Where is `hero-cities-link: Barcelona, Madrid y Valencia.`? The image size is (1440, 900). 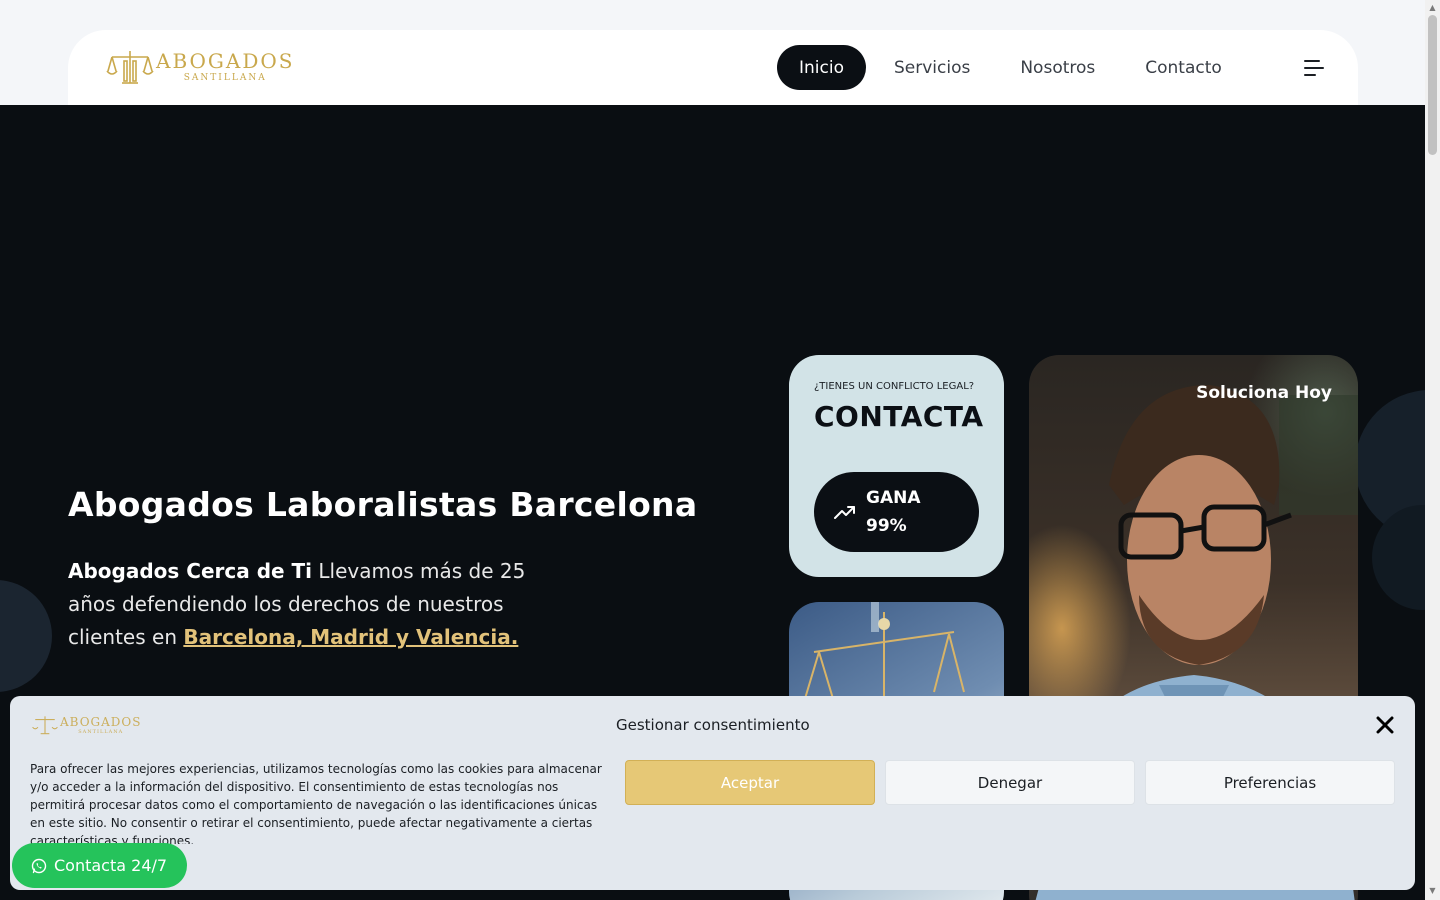
hero-cities-link: Barcelona, Madrid y Valencia. is located at coordinates (350, 637).